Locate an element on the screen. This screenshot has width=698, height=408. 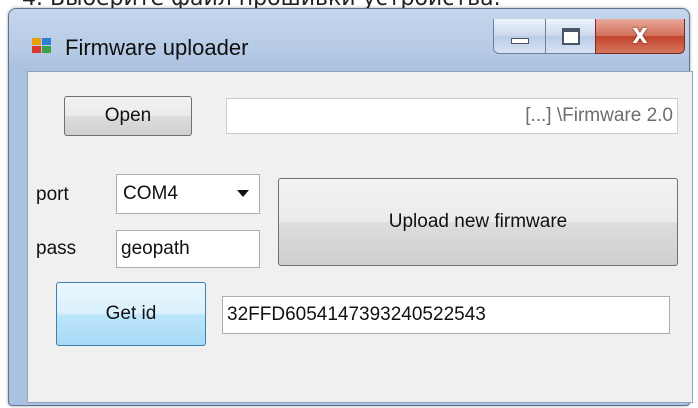
device-id-field: 32FFD6054147393240522543 is located at coordinates (446, 315).